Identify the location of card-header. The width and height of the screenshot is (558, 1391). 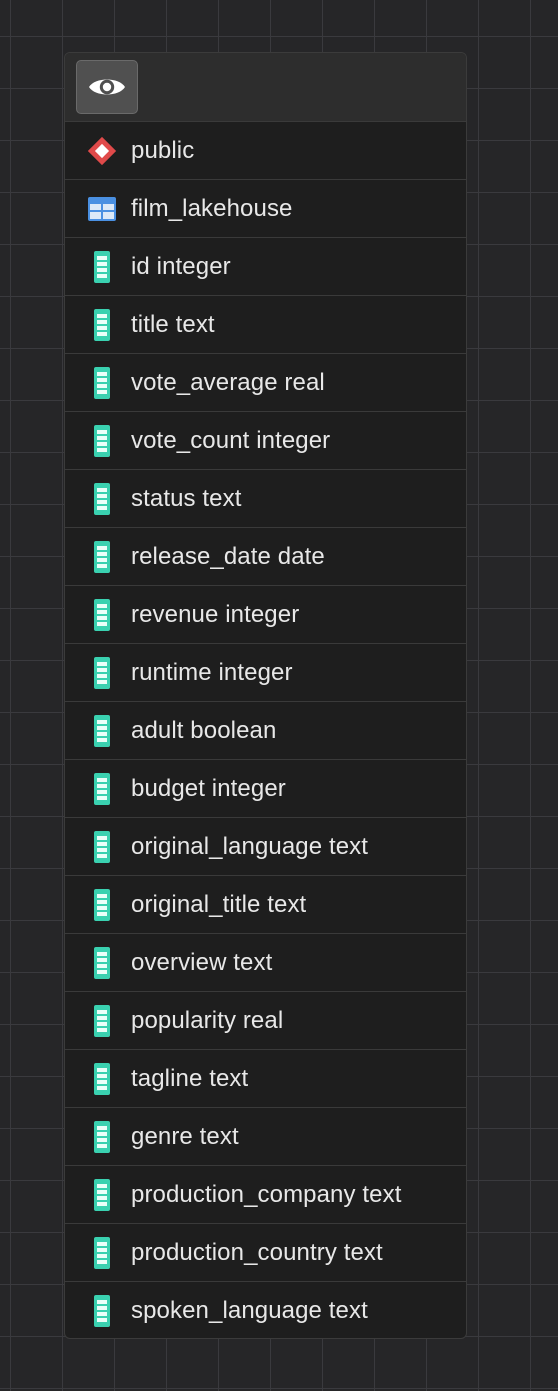
(265, 87).